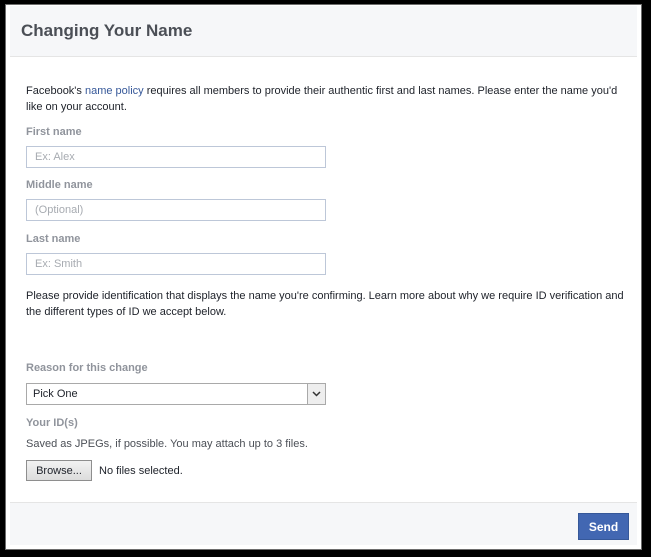 This screenshot has height=557, width=651. I want to click on dialog-title: Changing Your Name, so click(107, 30).